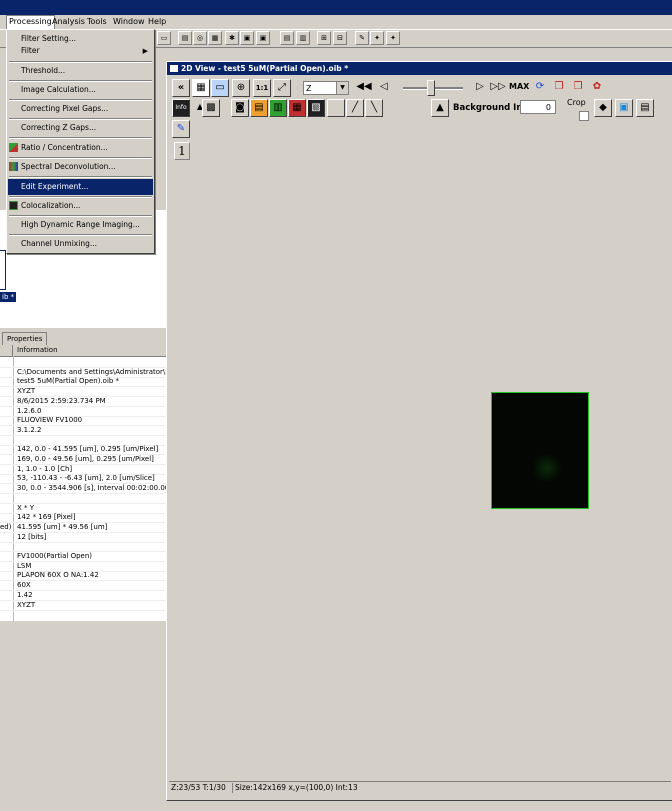 This screenshot has width=672, height=811. What do you see at coordinates (282, 88) in the screenshot?
I see `fit-to-screen-icon: ⤢` at bounding box center [282, 88].